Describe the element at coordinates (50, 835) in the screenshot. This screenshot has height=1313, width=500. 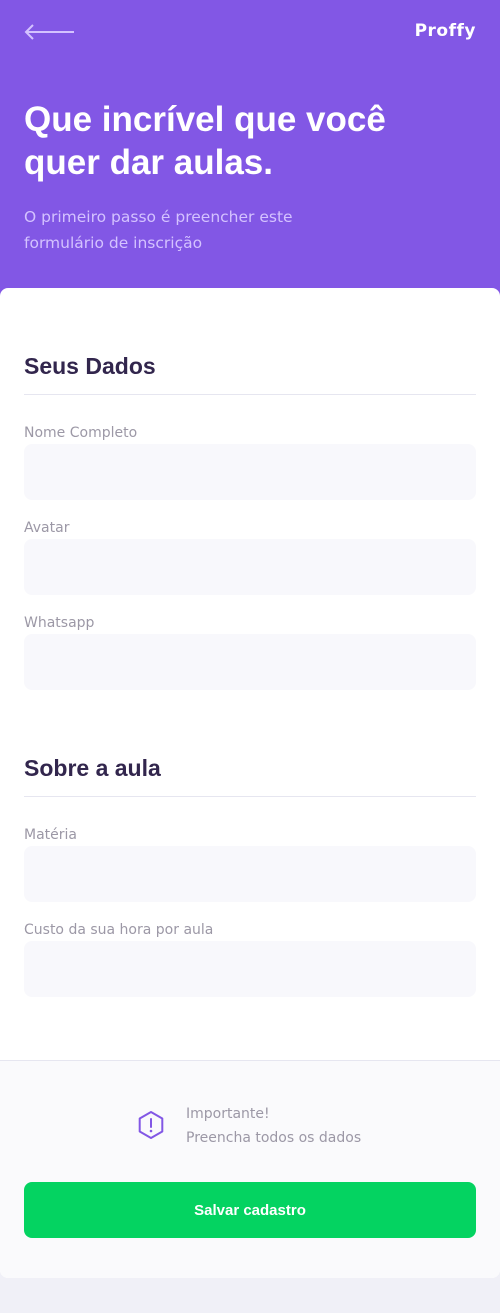
I see `field-label-materia: Matéria` at that location.